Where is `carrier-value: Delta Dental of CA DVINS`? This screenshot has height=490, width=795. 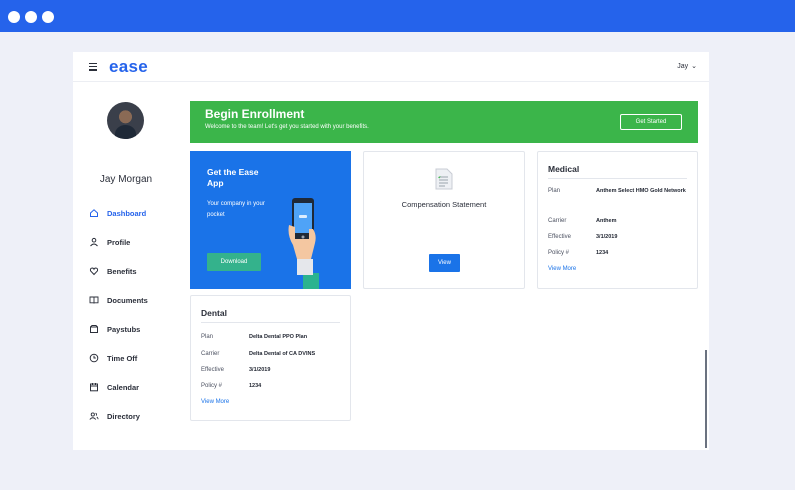
carrier-value: Delta Dental of CA DVINS is located at coordinates (282, 354).